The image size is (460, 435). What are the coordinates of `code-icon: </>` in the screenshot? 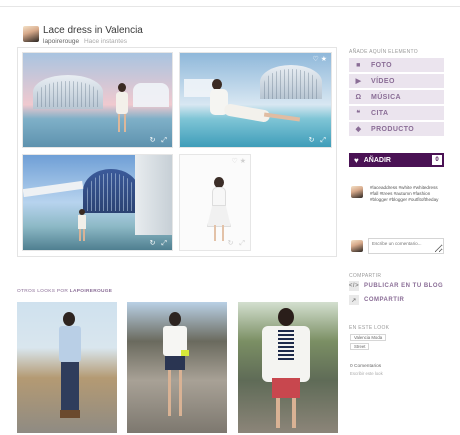 It's located at (354, 286).